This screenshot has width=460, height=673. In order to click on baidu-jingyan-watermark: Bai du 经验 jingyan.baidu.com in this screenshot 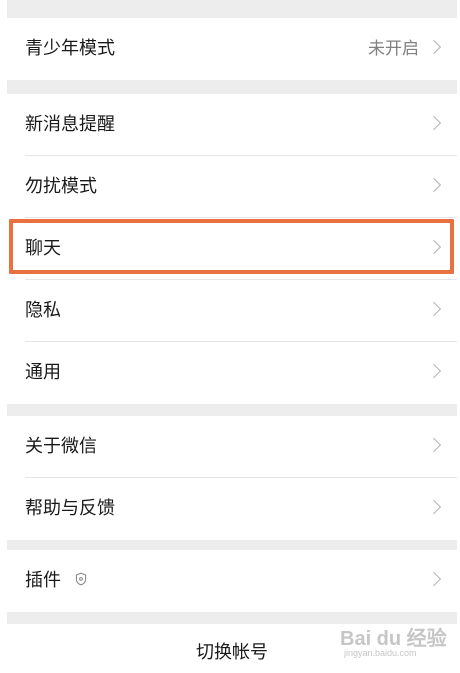, I will do `click(395, 642)`.